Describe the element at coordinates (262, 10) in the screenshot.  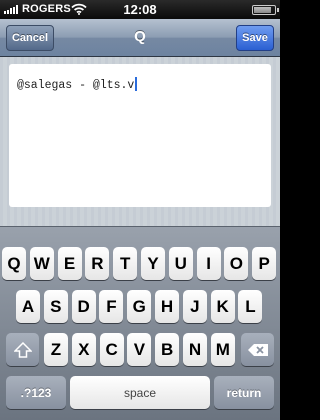
I see `battery-level` at that location.